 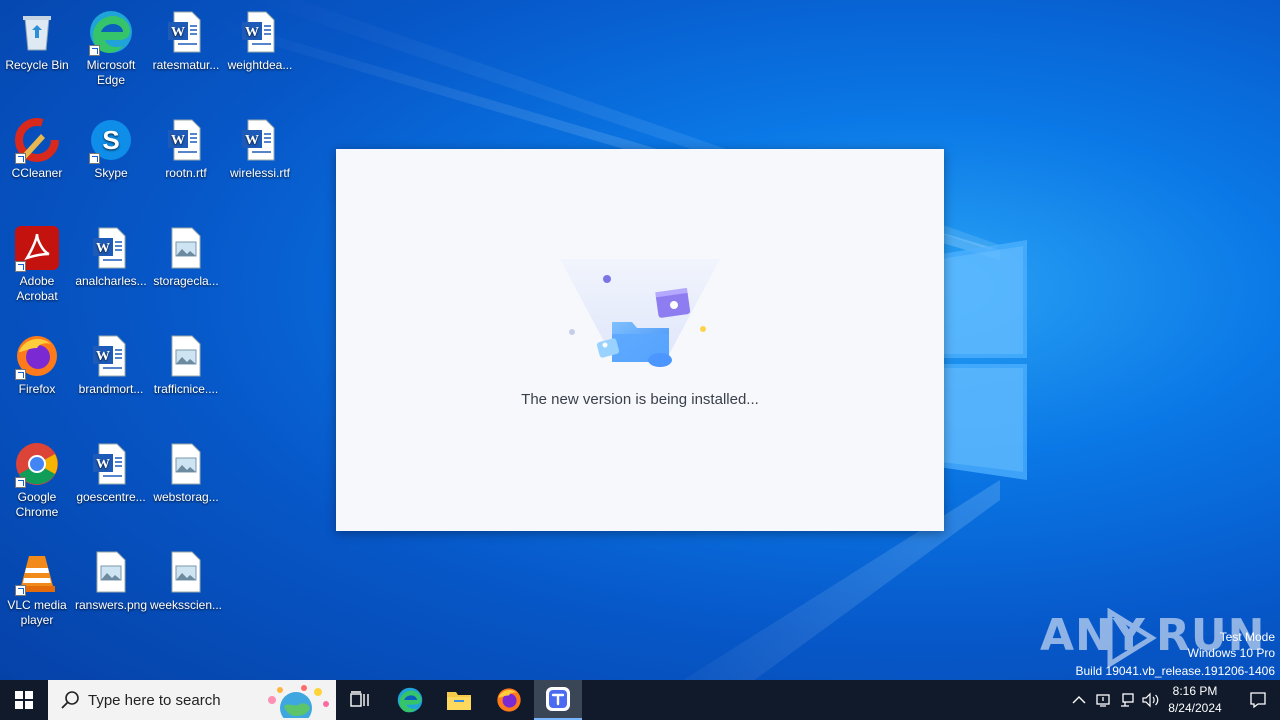 What do you see at coordinates (37, 32) in the screenshot?
I see `recycle-bin-icon` at bounding box center [37, 32].